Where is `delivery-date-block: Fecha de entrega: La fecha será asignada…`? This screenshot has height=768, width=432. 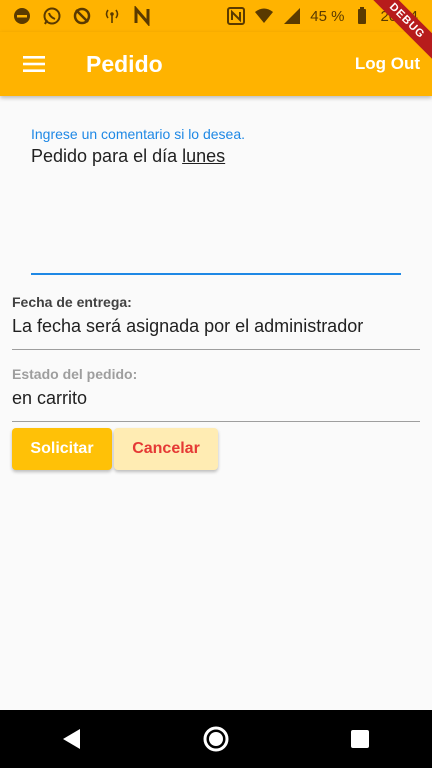 delivery-date-block: Fecha de entrega: La fecha será asignada… is located at coordinates (216, 322).